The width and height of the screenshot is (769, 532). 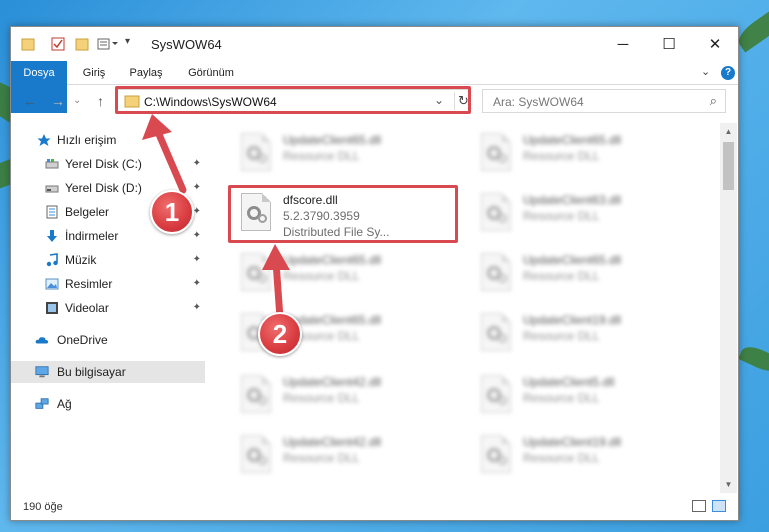 I want to click on annotation-arrows, so click(x=216, y=218).